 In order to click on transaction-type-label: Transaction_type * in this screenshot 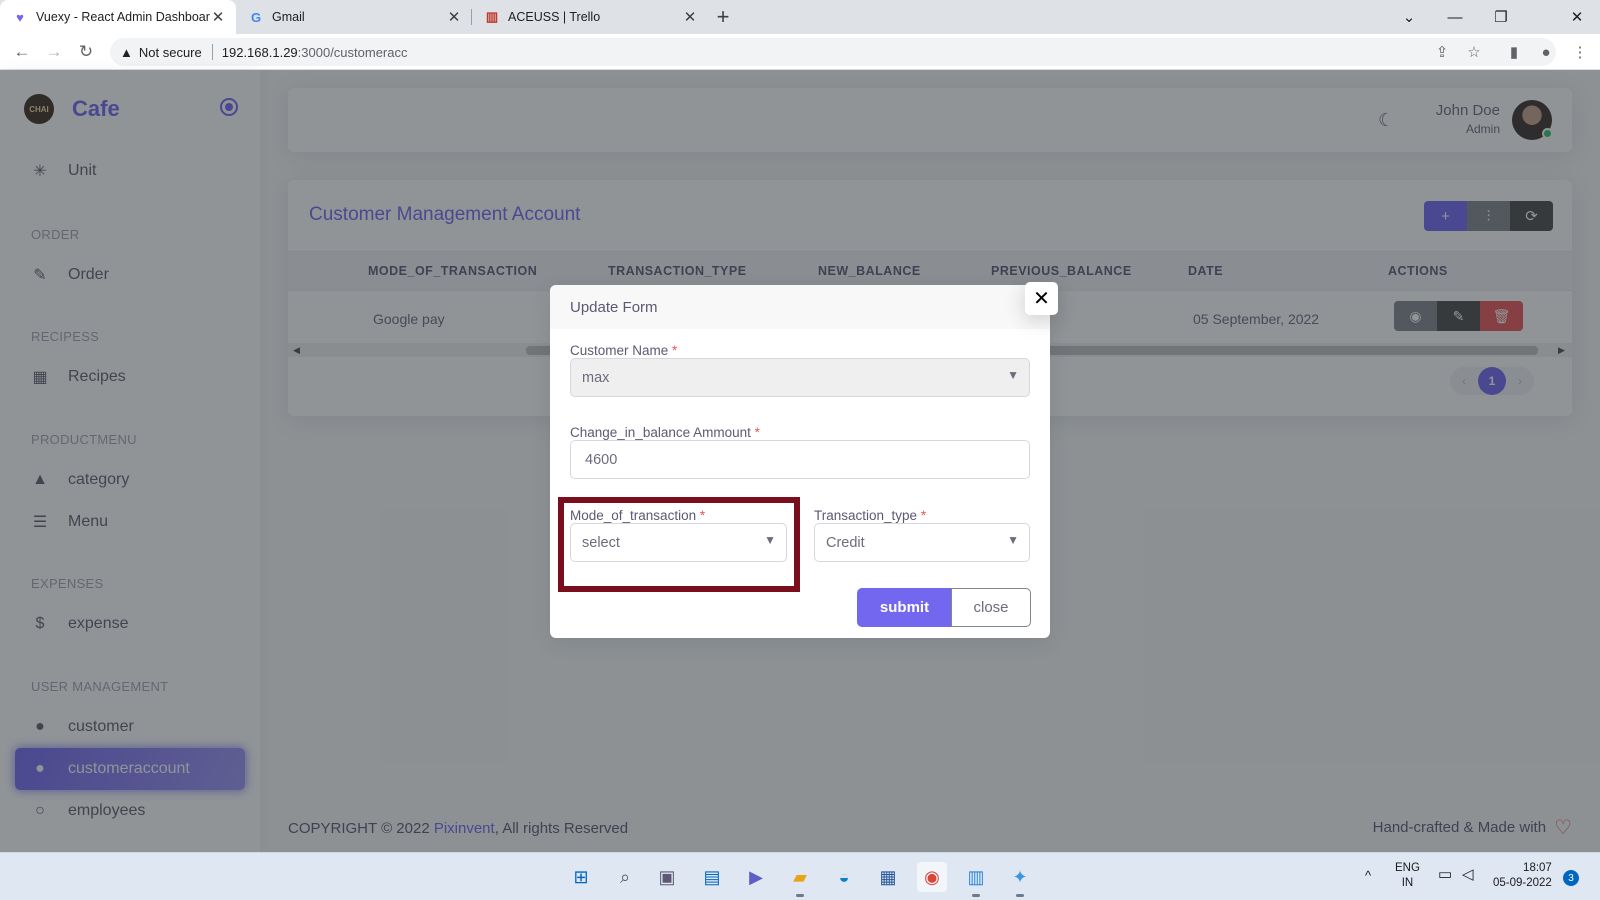, I will do `click(870, 515)`.